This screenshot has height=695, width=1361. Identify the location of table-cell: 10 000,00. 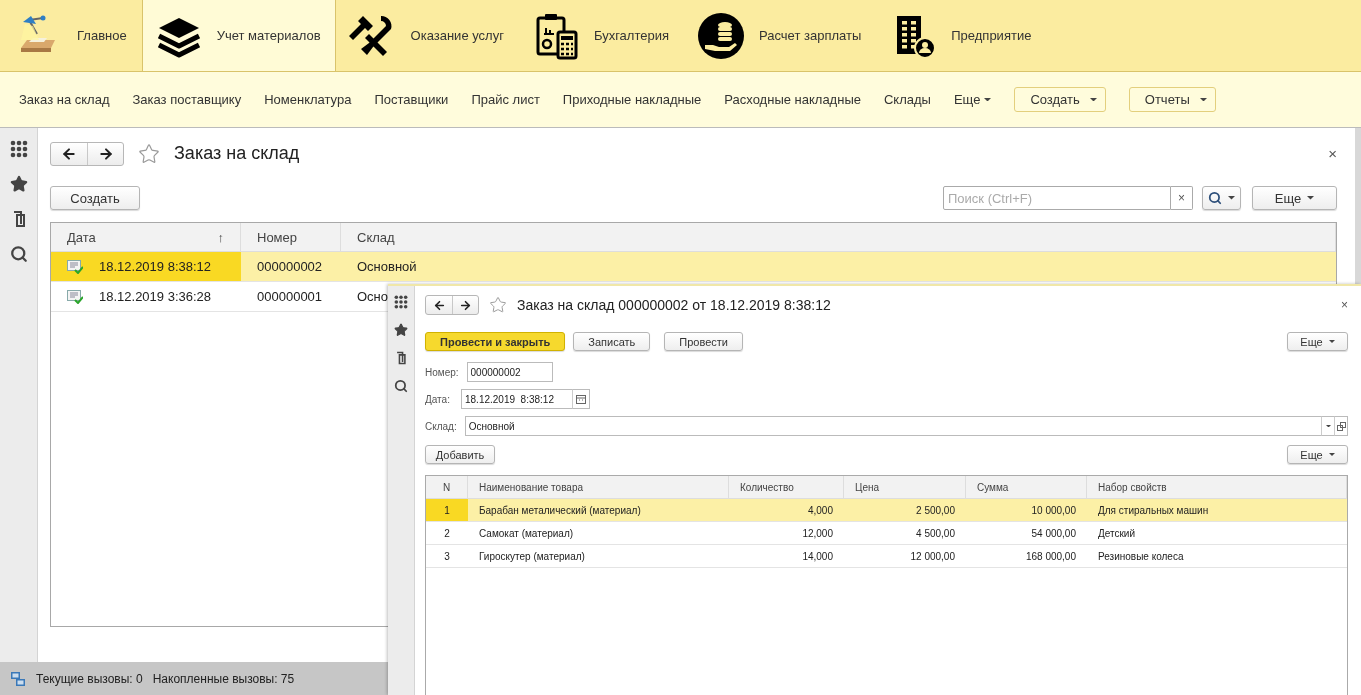
(1026, 510).